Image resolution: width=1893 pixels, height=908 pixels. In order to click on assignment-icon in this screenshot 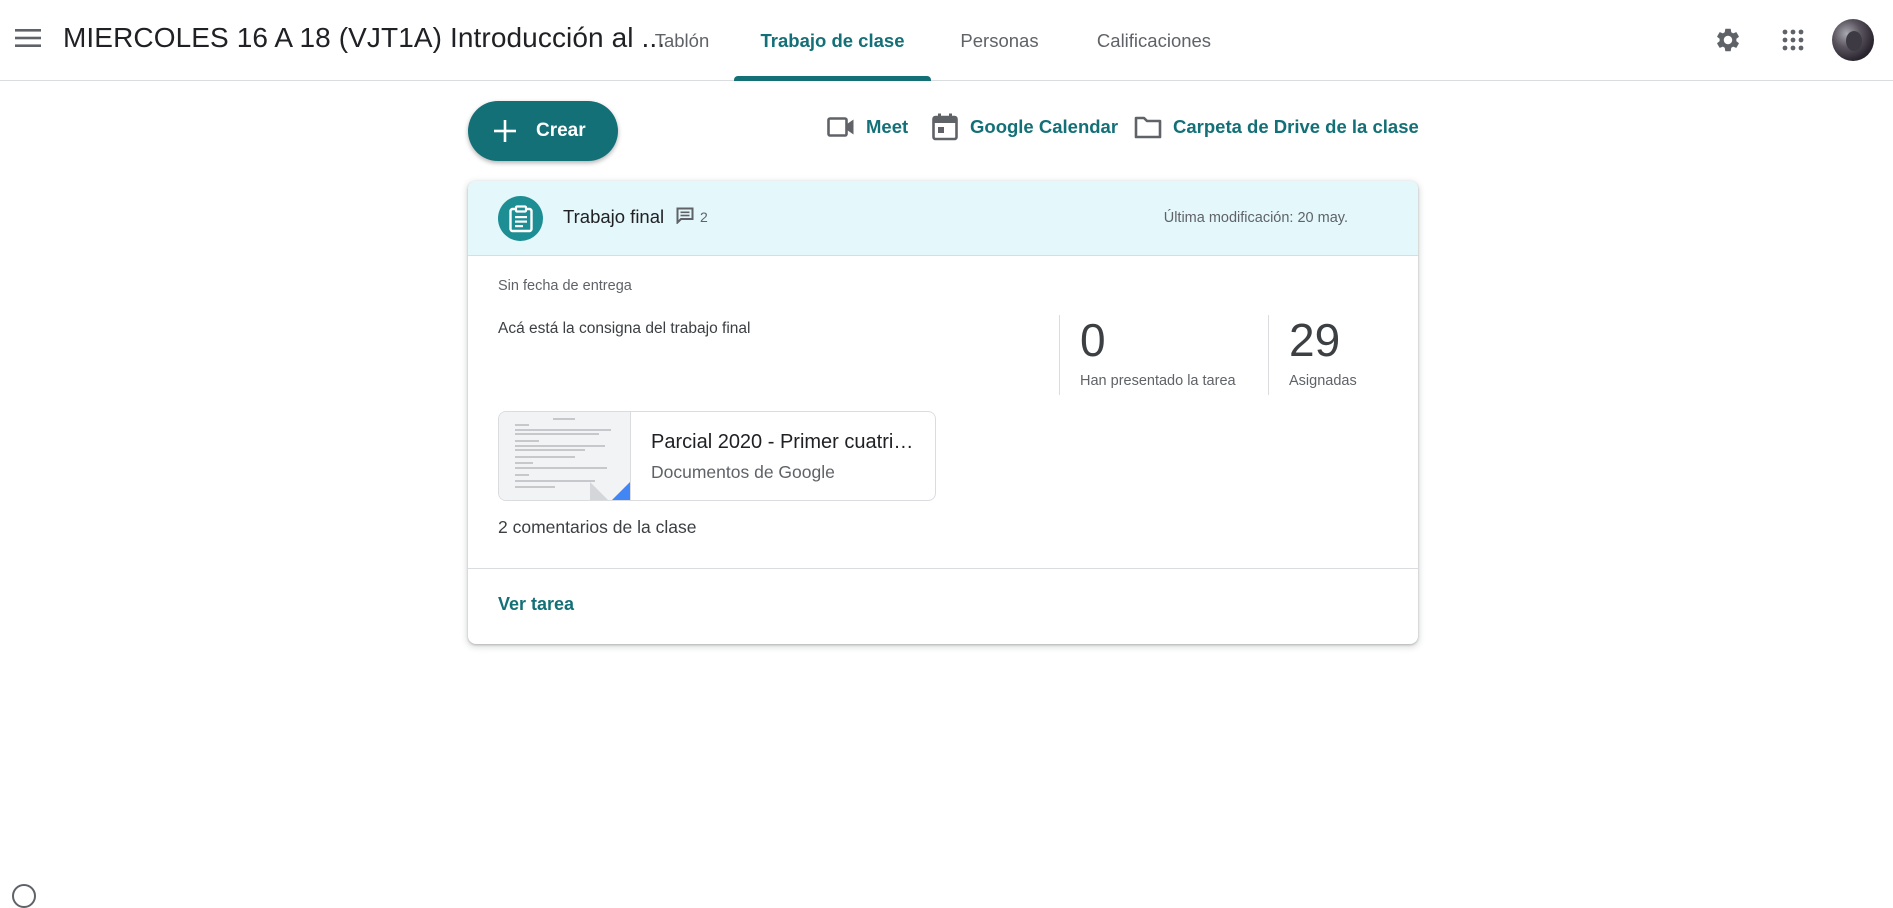, I will do `click(520, 218)`.